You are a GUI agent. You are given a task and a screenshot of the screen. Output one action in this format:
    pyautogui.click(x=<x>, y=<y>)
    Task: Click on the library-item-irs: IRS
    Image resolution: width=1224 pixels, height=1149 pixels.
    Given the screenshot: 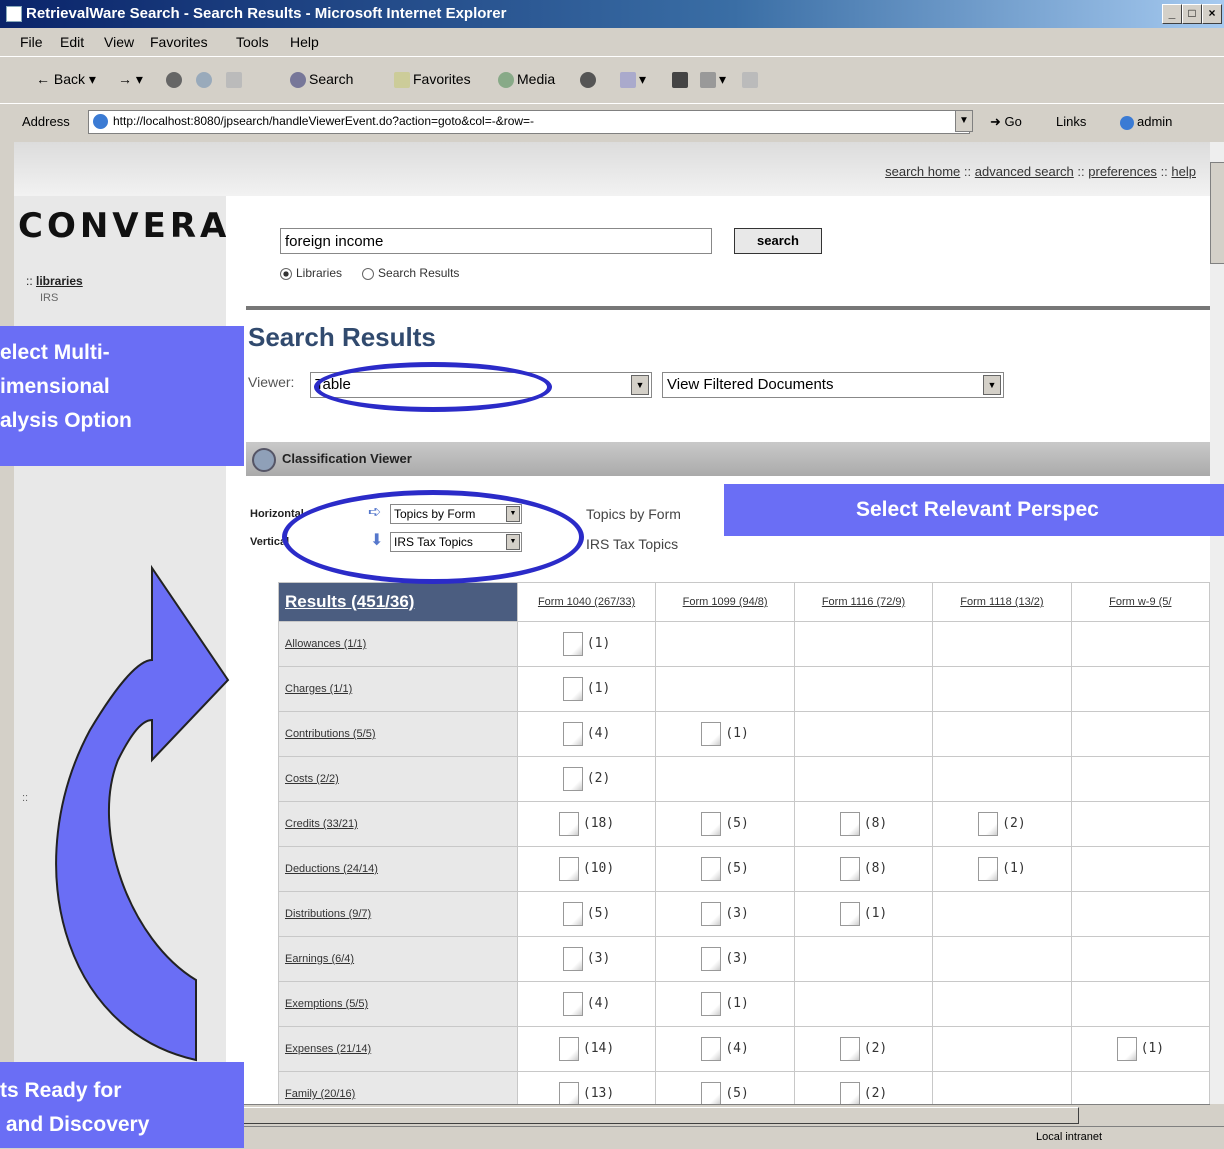 What is the action you would take?
    pyautogui.click(x=49, y=298)
    